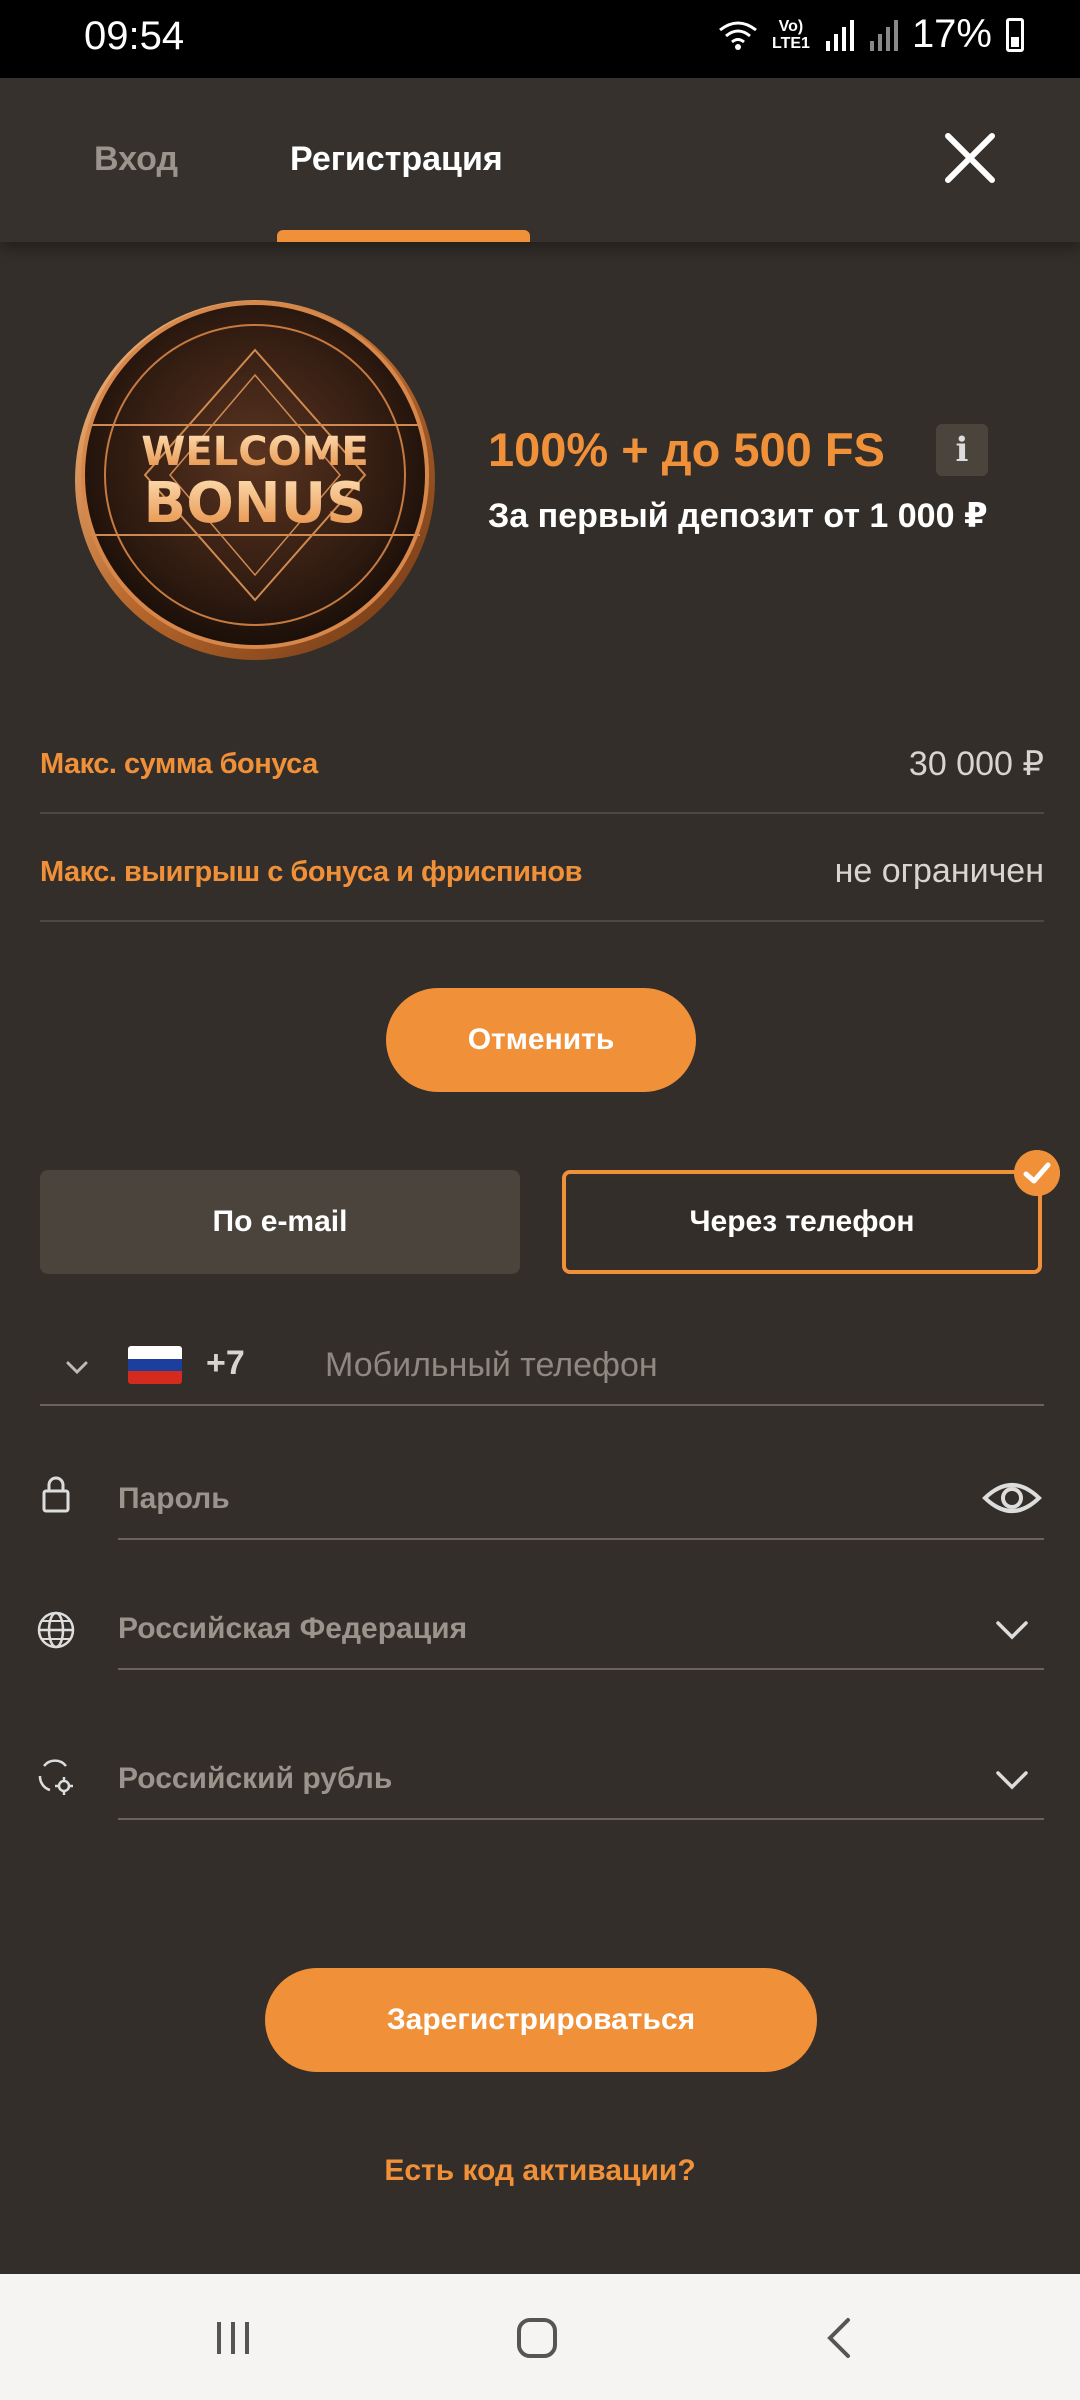 The image size is (1080, 2400). What do you see at coordinates (255, 1778) in the screenshot?
I see `currency-value: Российский рубль` at bounding box center [255, 1778].